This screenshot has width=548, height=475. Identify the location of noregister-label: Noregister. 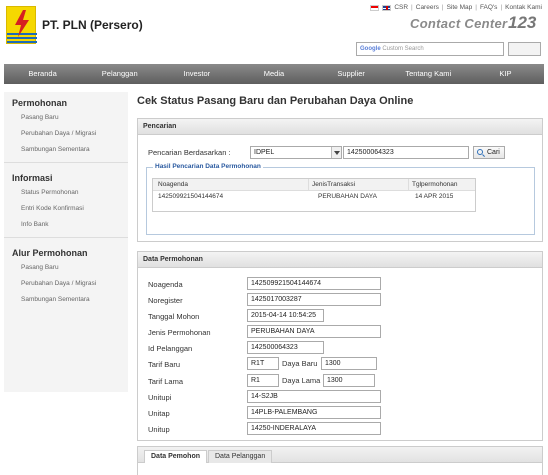
(165, 300).